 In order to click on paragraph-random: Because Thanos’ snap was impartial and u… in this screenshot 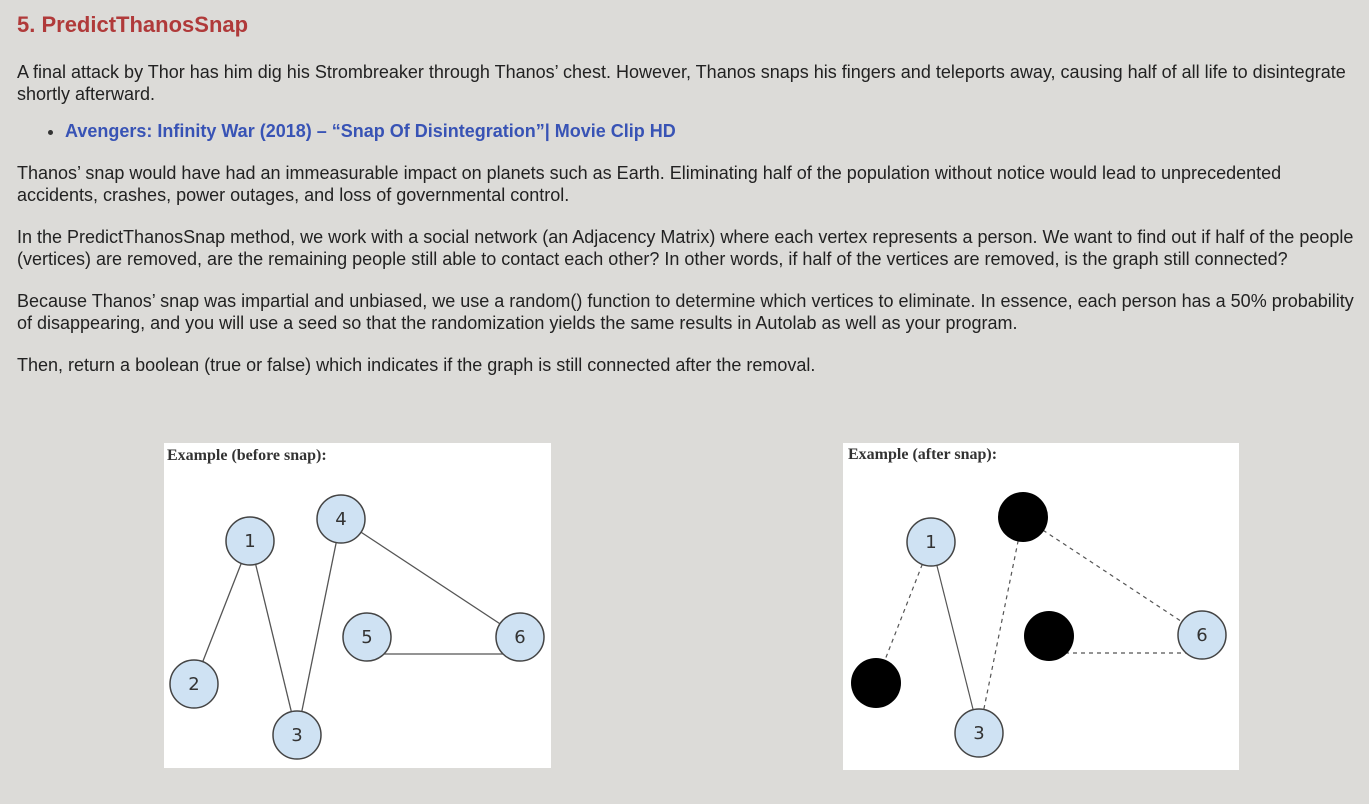, I will do `click(685, 312)`.